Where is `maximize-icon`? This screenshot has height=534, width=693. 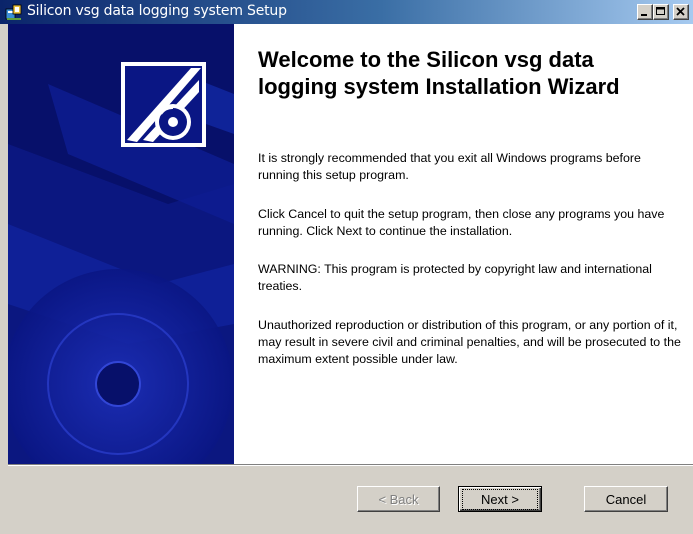
maximize-icon is located at coordinates (660, 11).